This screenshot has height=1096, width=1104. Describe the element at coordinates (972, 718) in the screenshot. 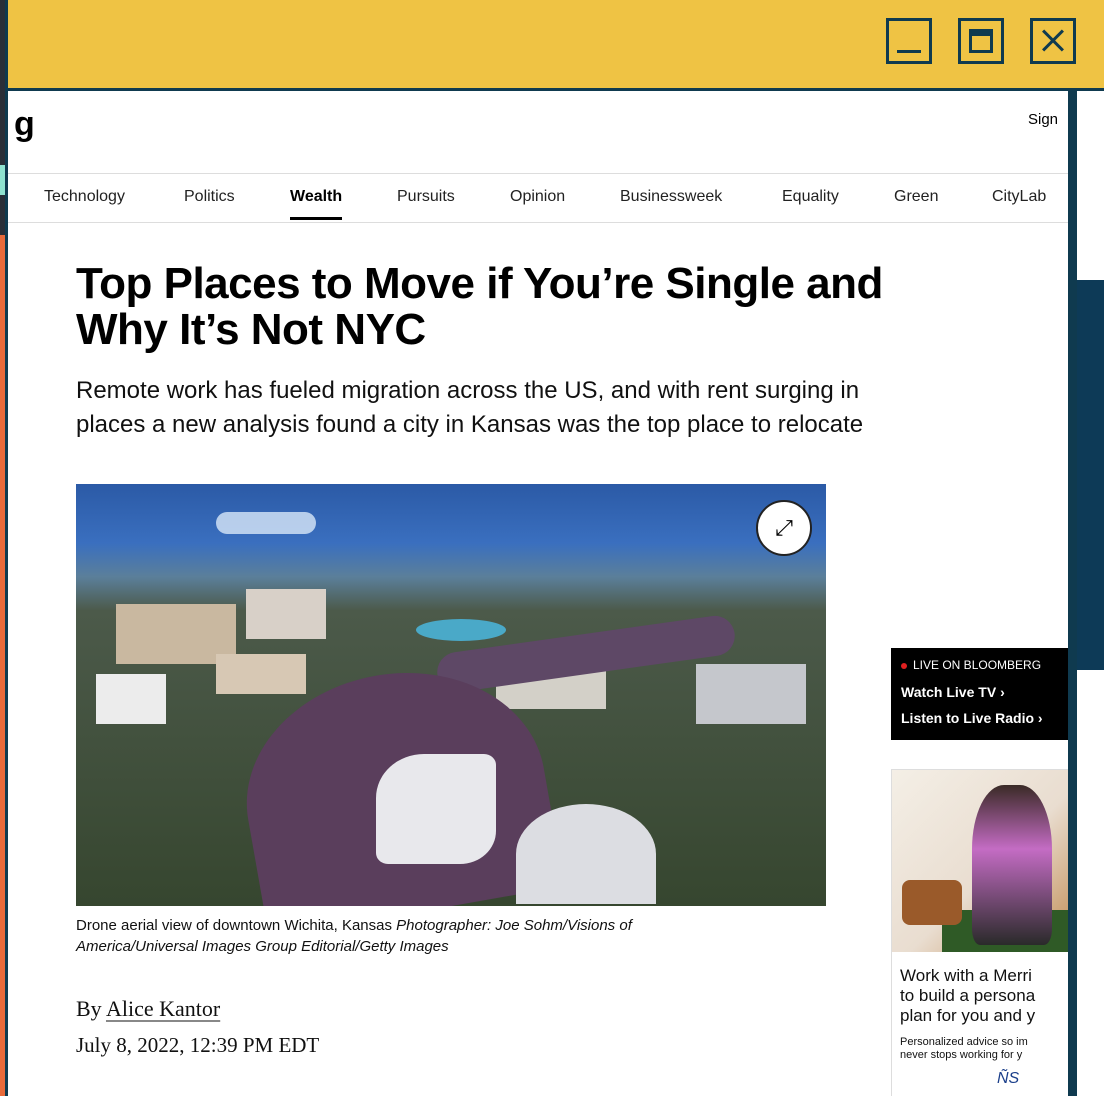

I see `listen-live-radio-link: Listen to Live Radio ›` at that location.